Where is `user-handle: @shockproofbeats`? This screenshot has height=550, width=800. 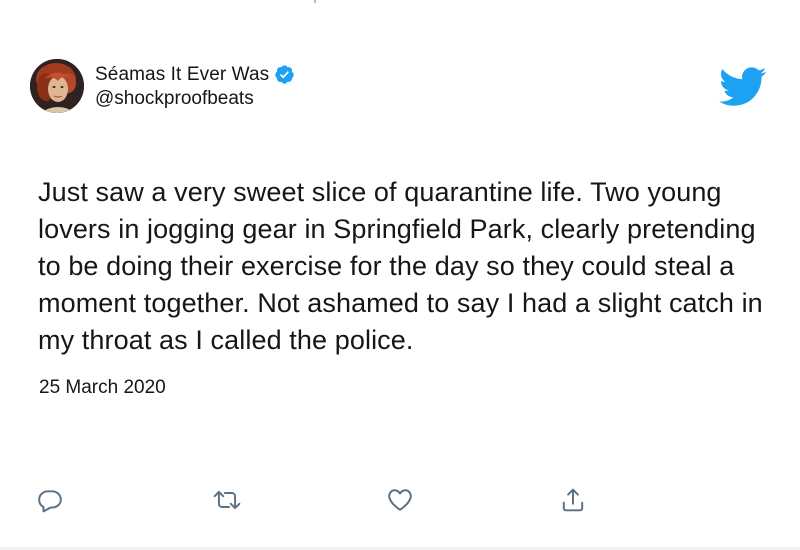 user-handle: @shockproofbeats is located at coordinates (195, 99).